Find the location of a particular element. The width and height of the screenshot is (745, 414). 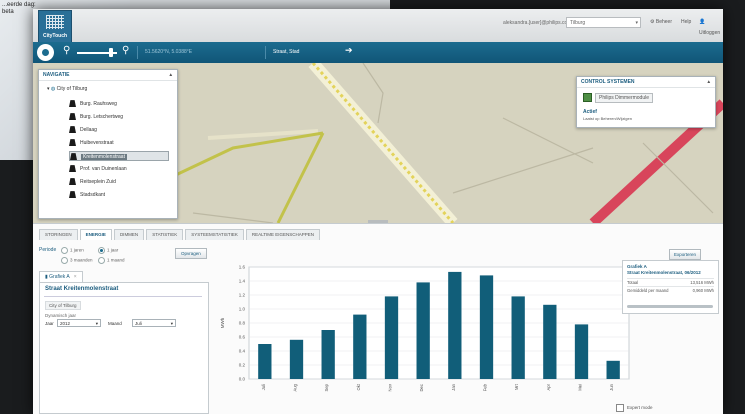

coordinate-readout: 51.5620°N, 5.0388°E is located at coordinates (169, 52).